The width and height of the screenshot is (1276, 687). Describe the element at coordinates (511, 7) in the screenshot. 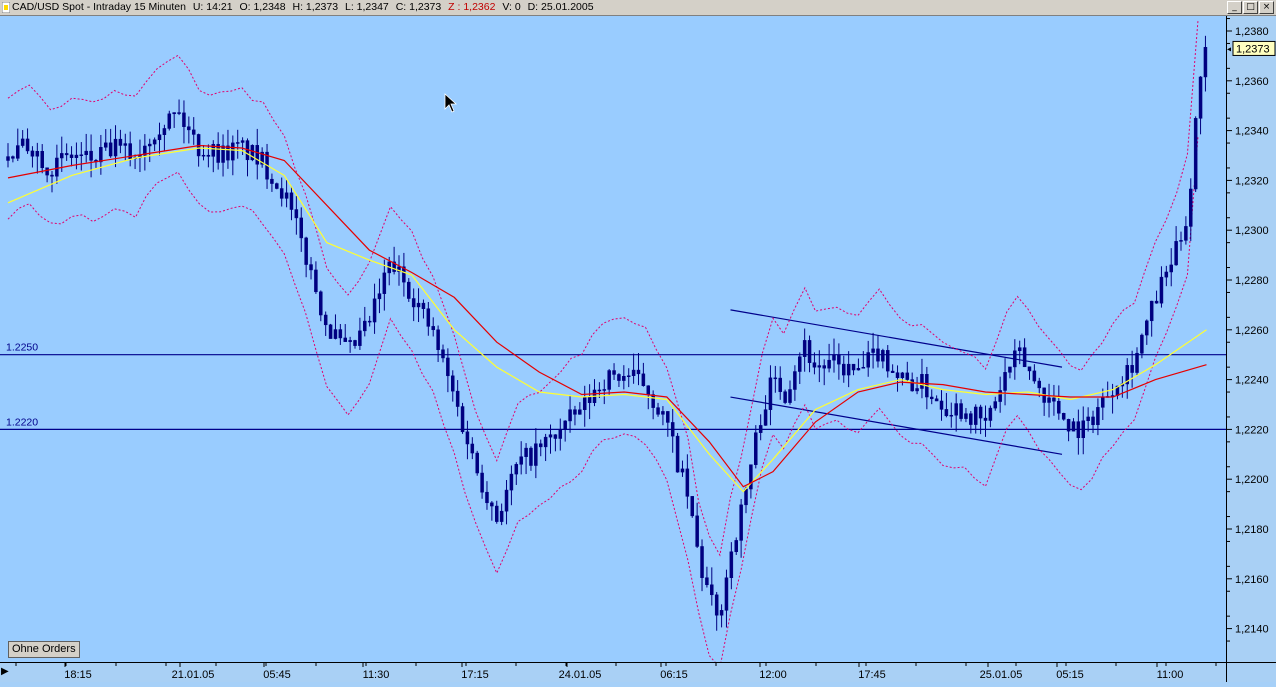

I see `volume-readout: V: 0` at that location.